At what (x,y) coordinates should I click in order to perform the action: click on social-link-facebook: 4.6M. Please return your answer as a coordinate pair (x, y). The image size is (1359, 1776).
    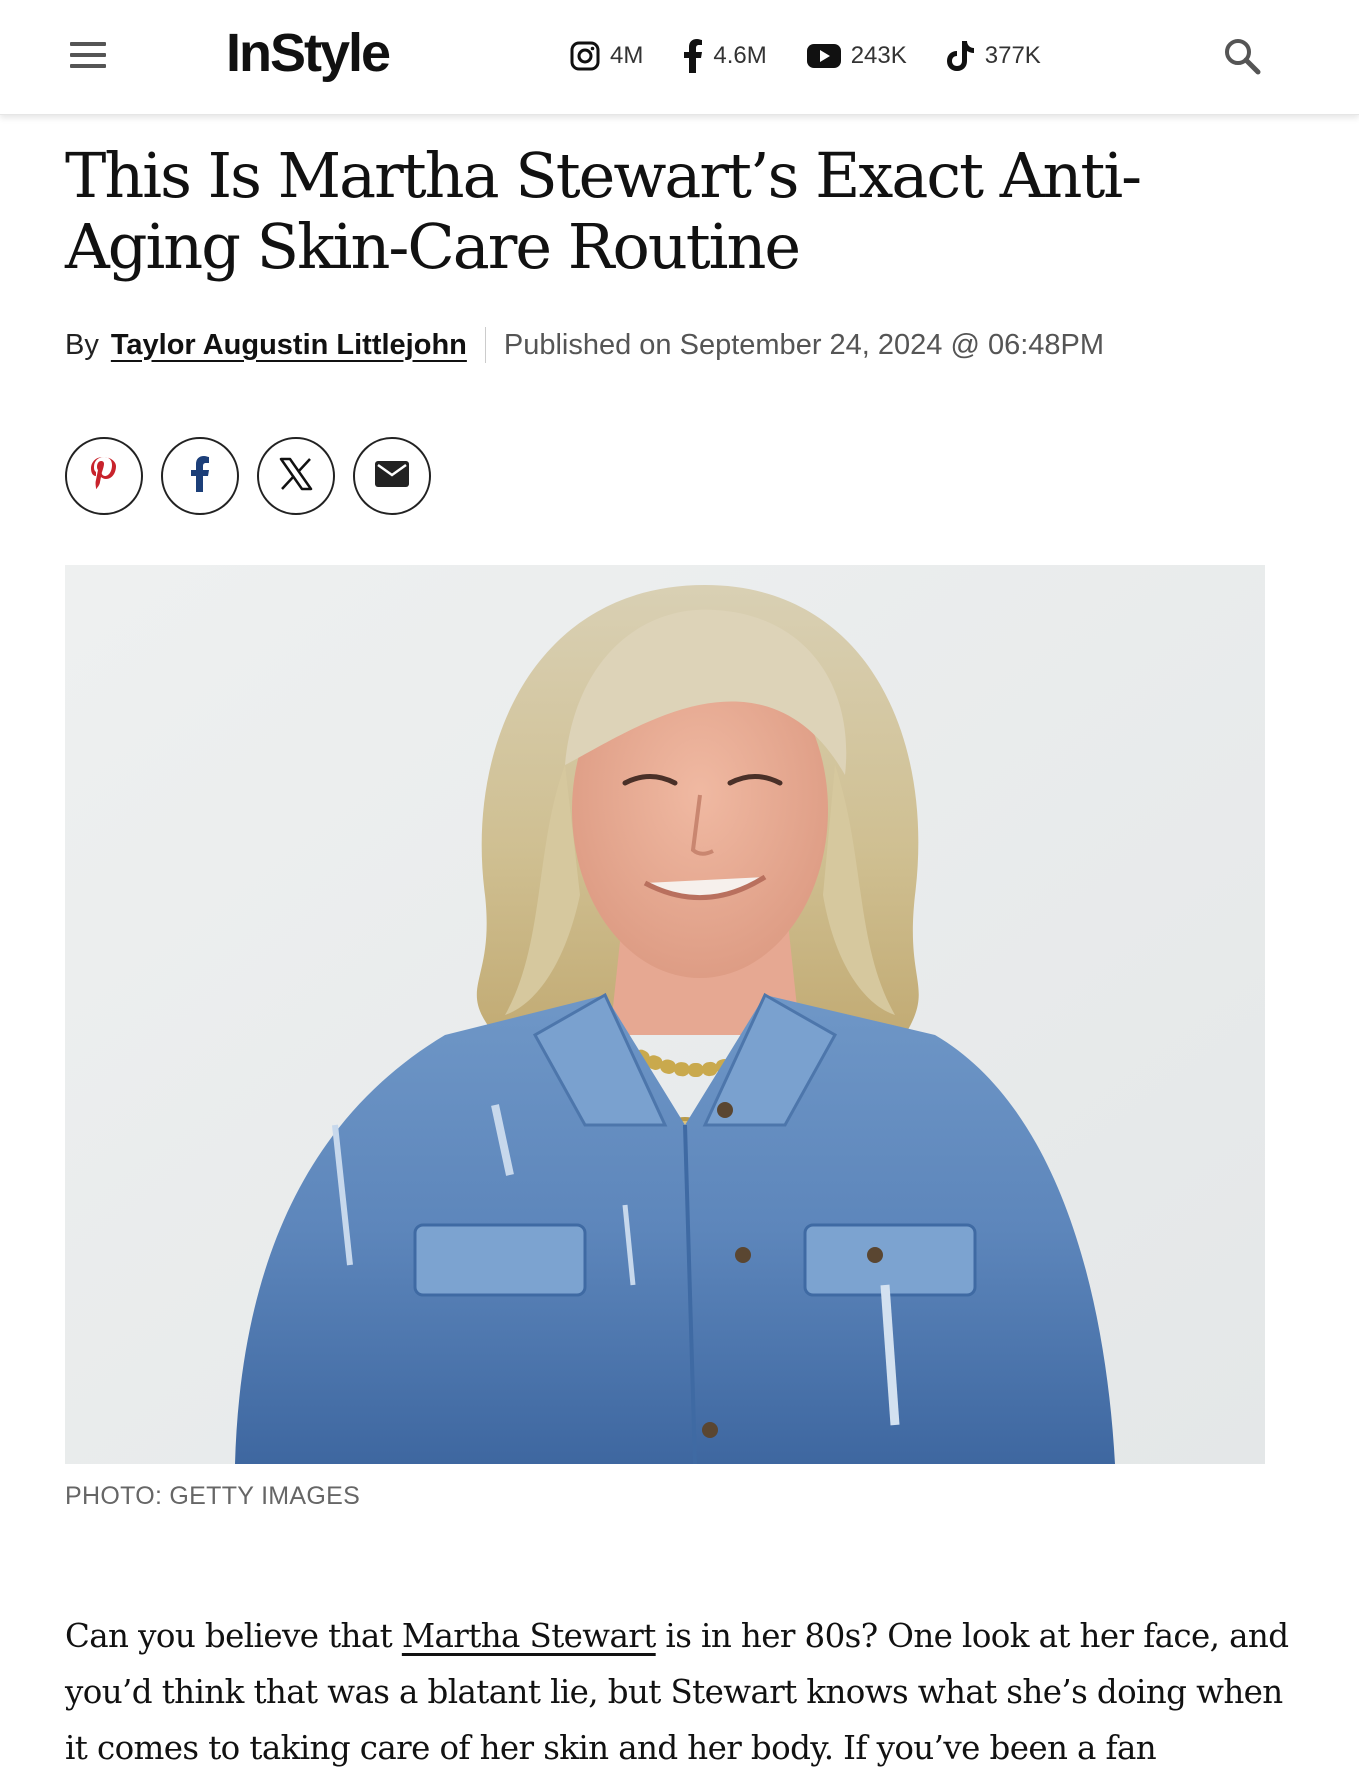
    Looking at the image, I should click on (725, 56).